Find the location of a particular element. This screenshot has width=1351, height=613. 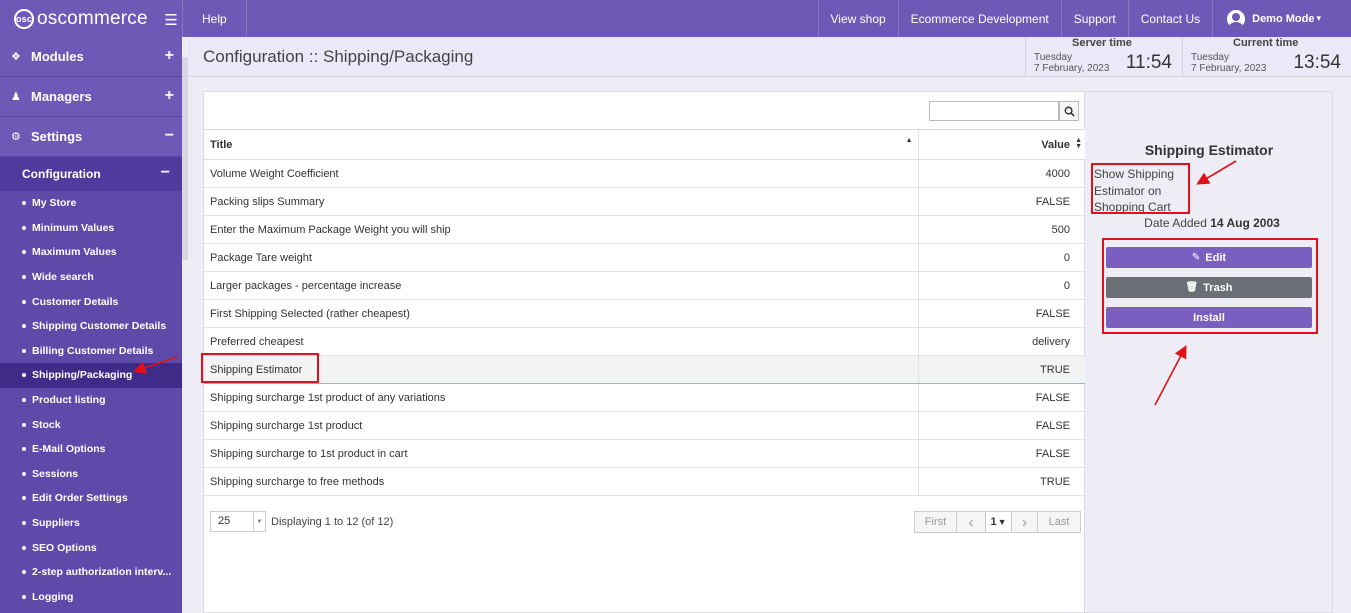

per-page-select: 25 ▼ is located at coordinates (238, 521).